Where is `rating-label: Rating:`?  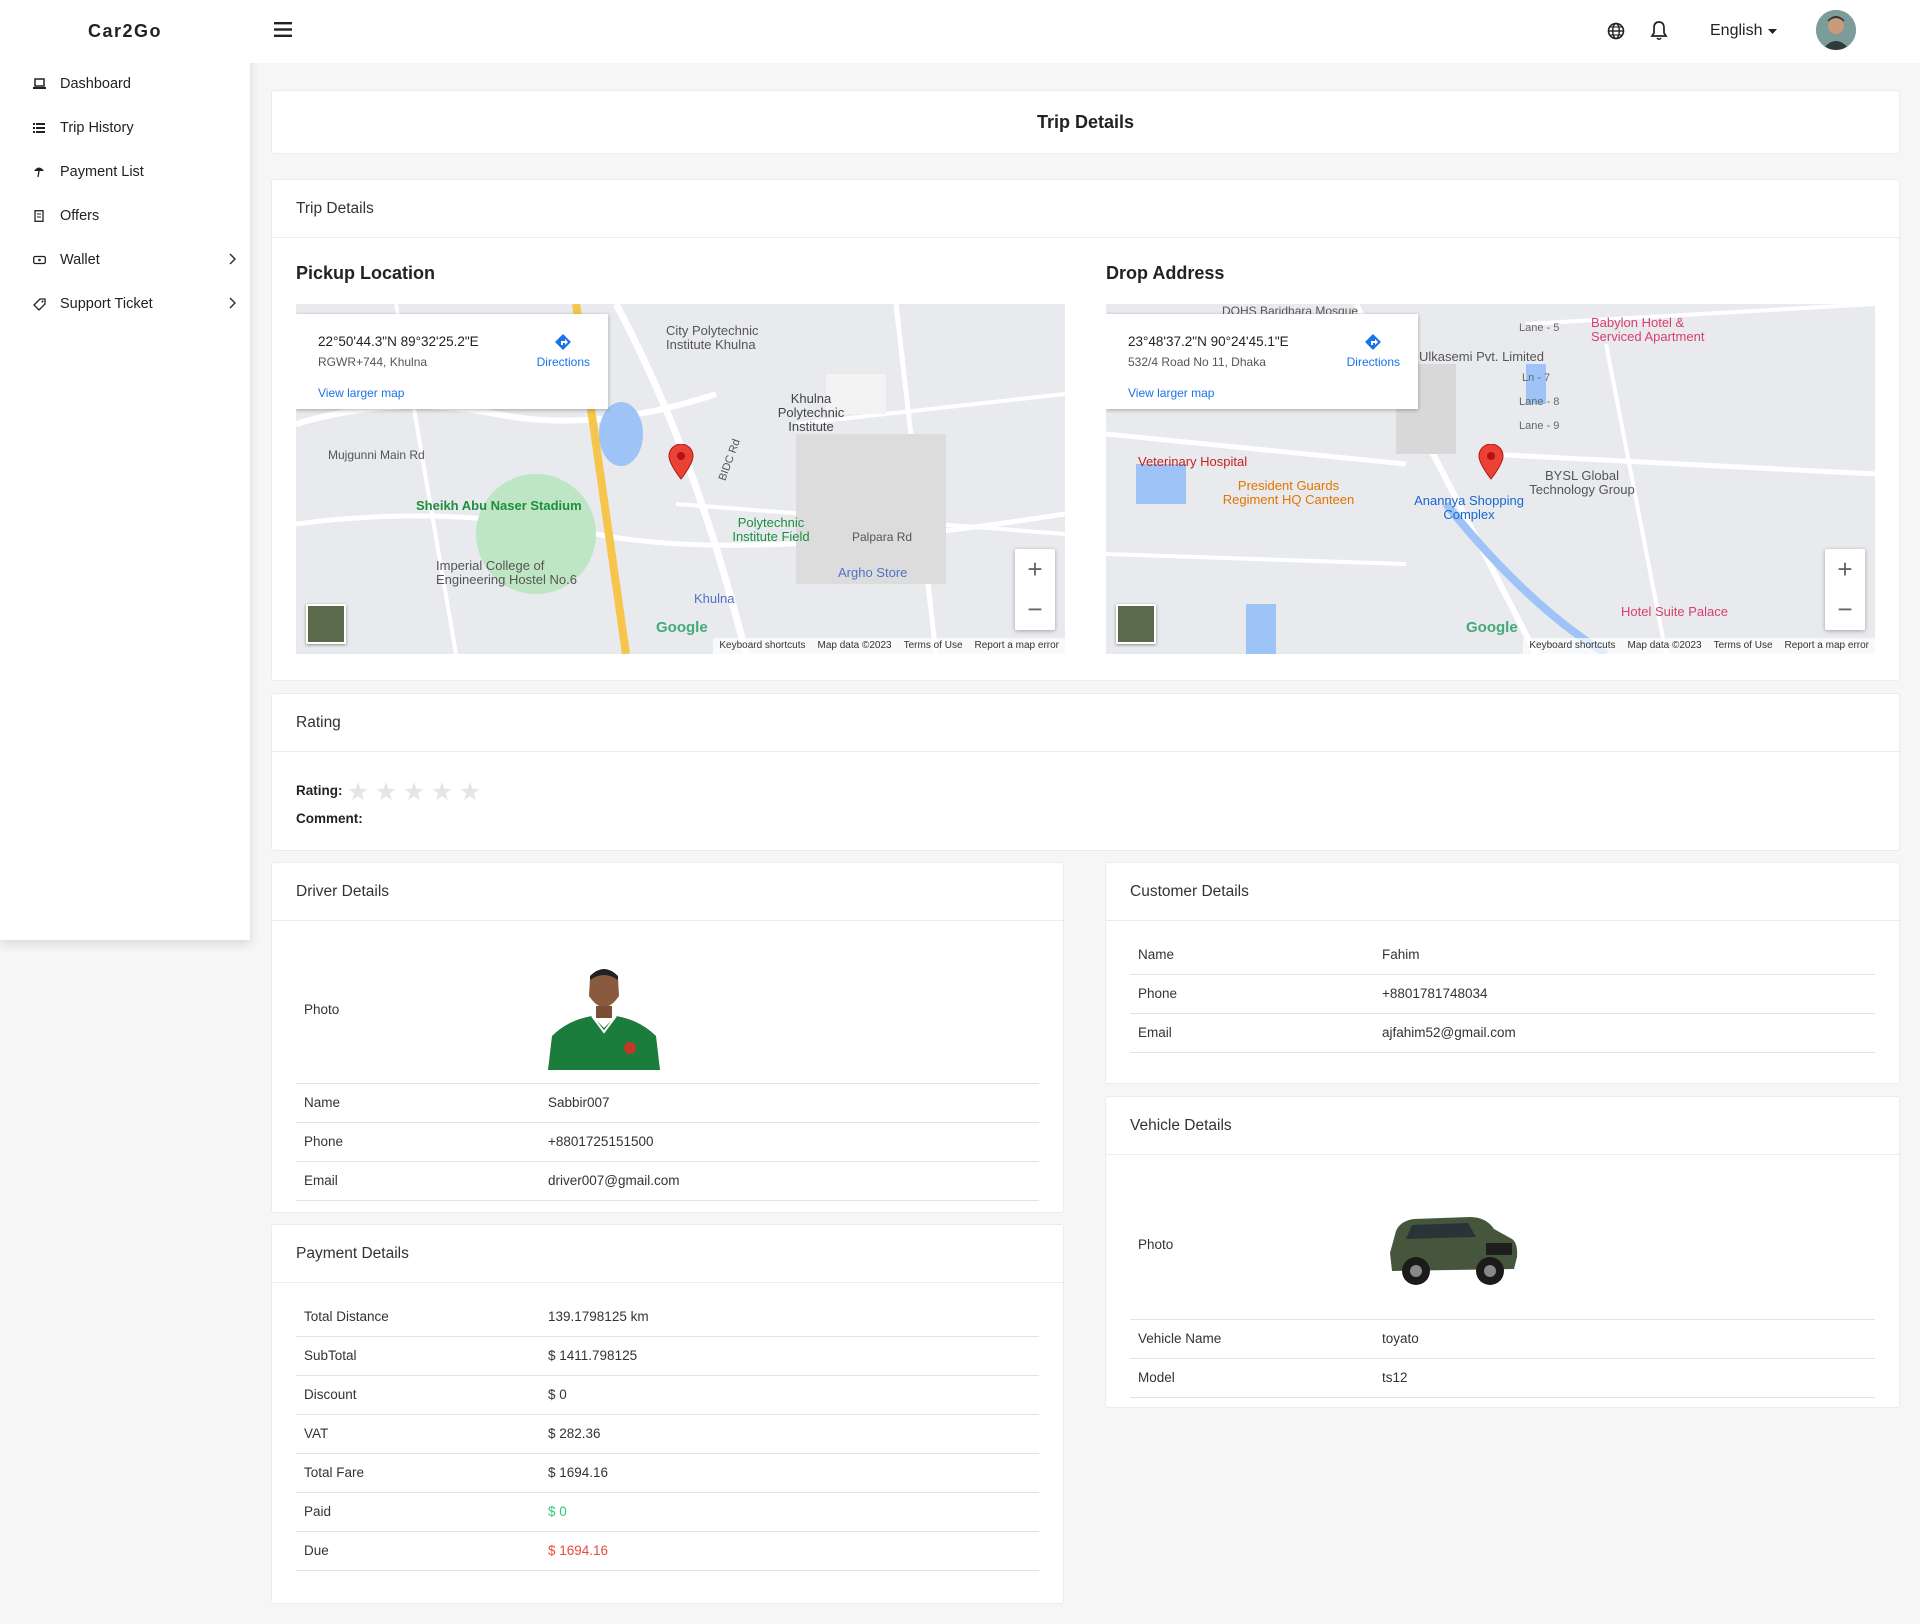
rating-label: Rating: is located at coordinates (319, 791).